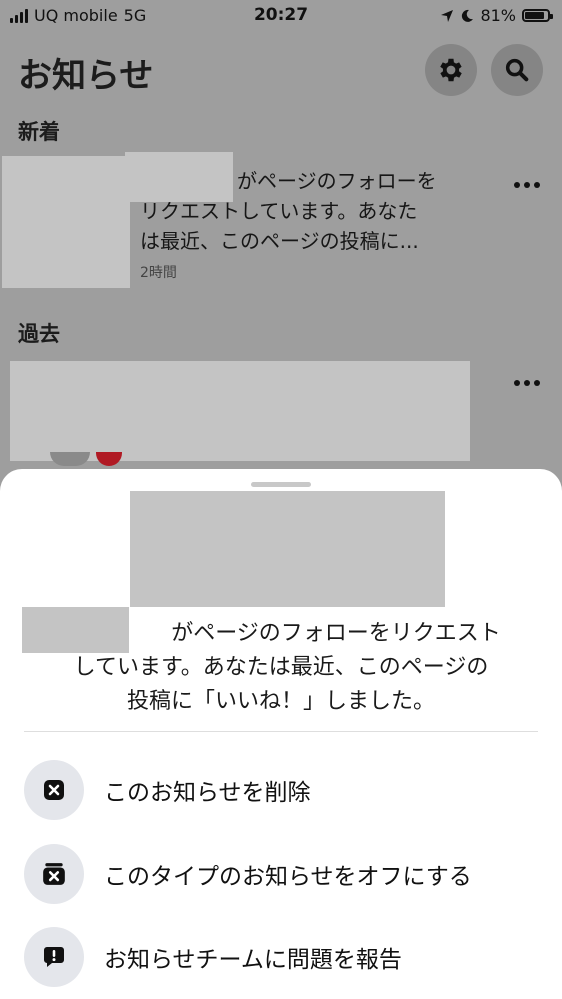  What do you see at coordinates (447, 15) in the screenshot?
I see `location-arrow-icon` at bounding box center [447, 15].